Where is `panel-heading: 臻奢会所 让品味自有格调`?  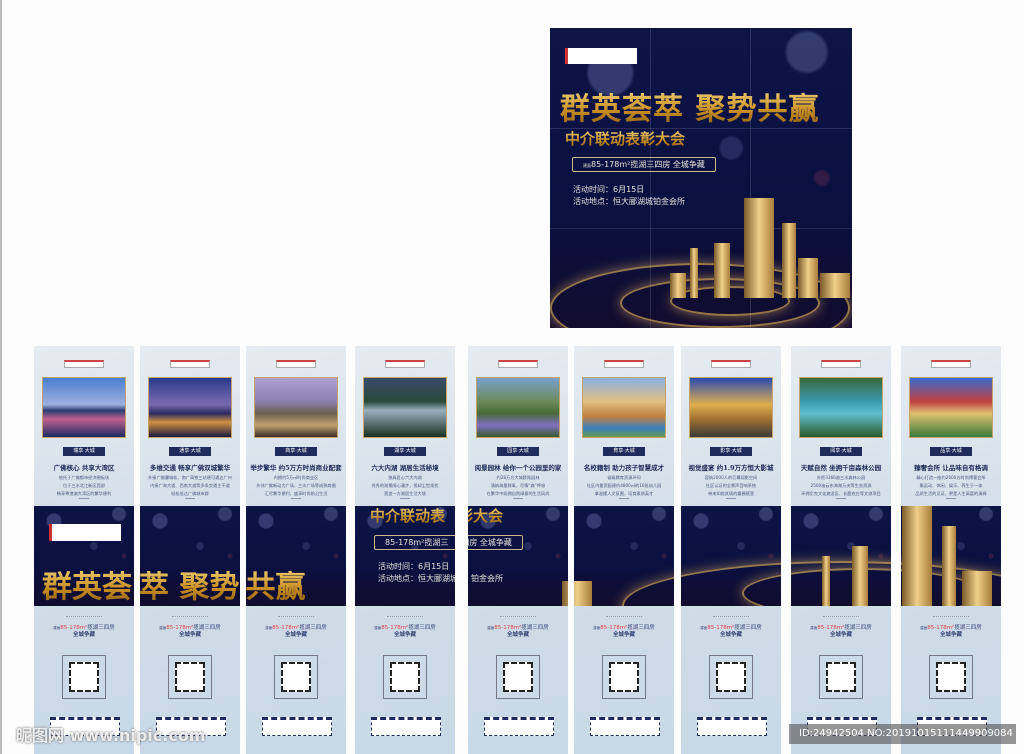
panel-heading: 臻奢会所 让品味自有格调 is located at coordinates (951, 468).